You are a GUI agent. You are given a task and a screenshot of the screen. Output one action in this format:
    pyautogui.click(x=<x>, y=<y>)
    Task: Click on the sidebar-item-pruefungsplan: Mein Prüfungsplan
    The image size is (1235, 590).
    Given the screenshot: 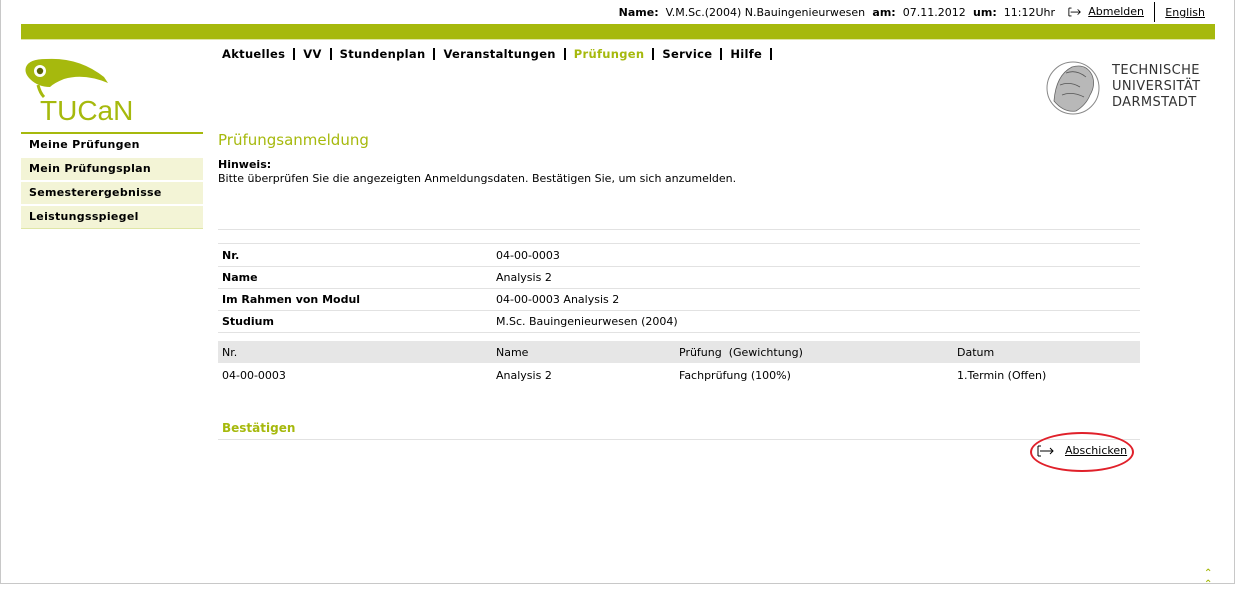 What is the action you would take?
    pyautogui.click(x=112, y=170)
    